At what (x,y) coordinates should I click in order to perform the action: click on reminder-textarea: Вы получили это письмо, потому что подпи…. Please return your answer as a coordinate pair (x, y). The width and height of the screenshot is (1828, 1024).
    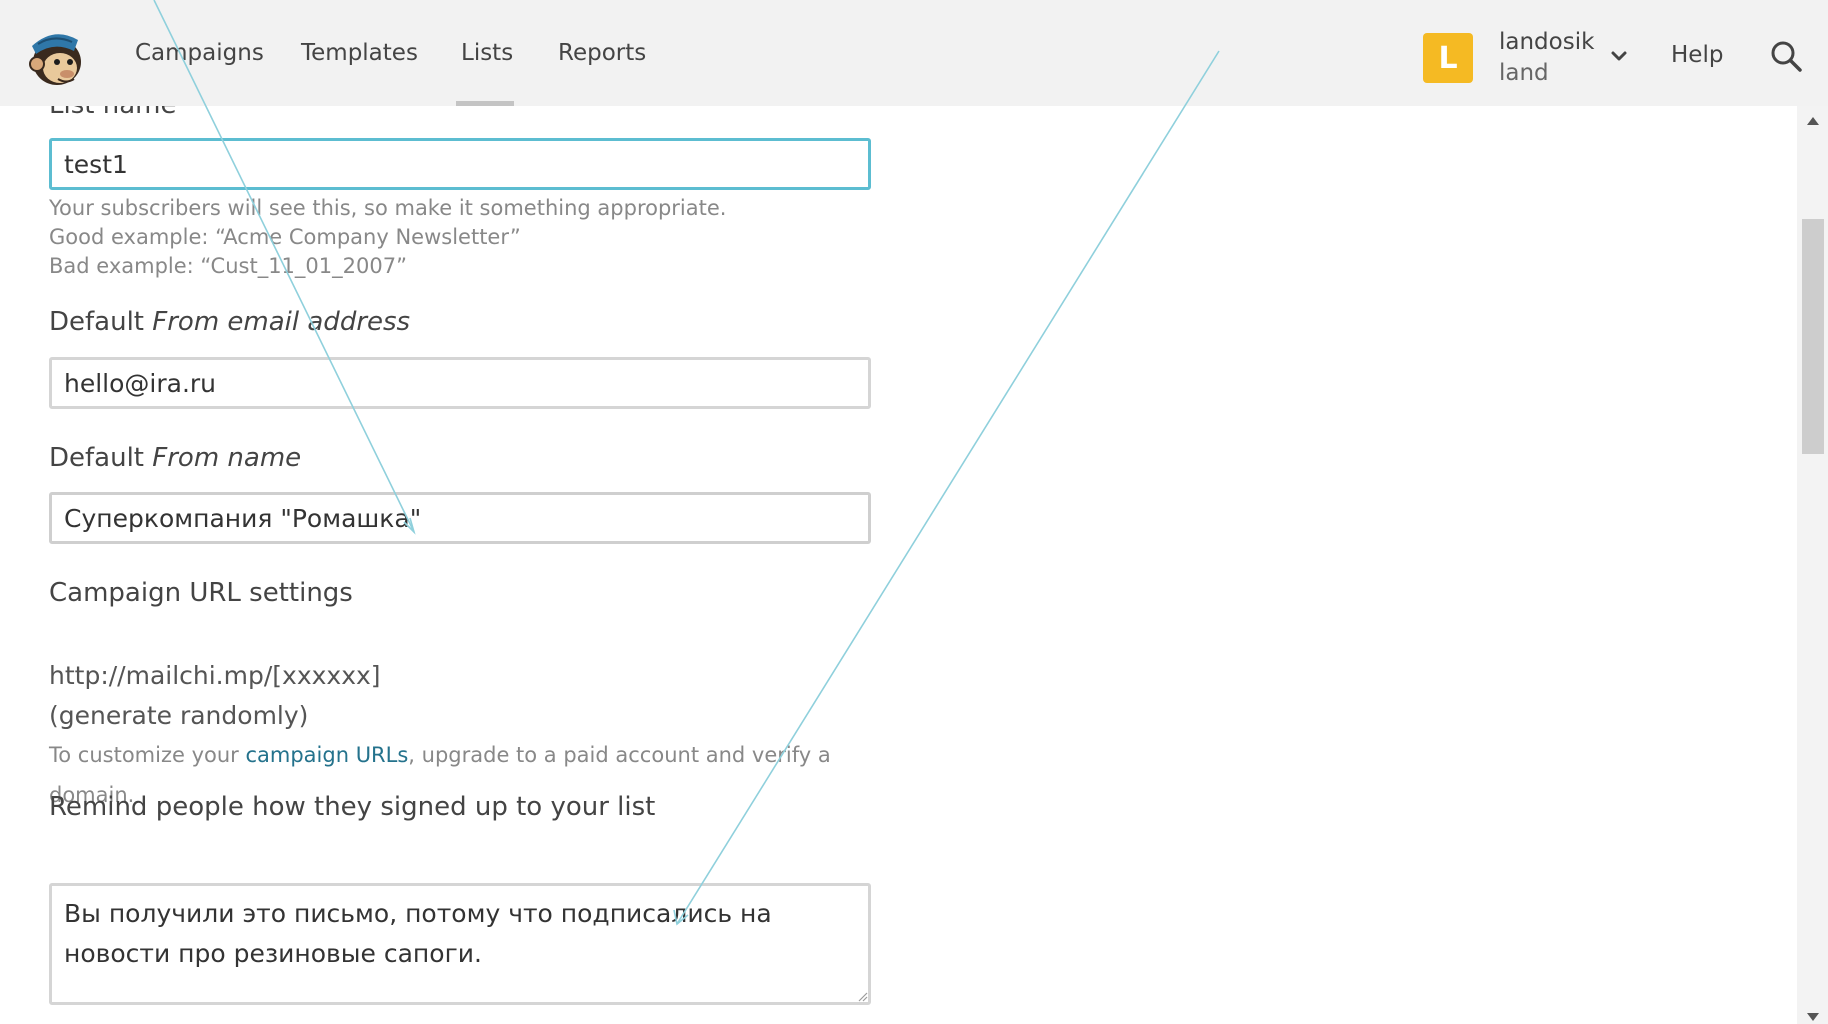
    Looking at the image, I should click on (460, 944).